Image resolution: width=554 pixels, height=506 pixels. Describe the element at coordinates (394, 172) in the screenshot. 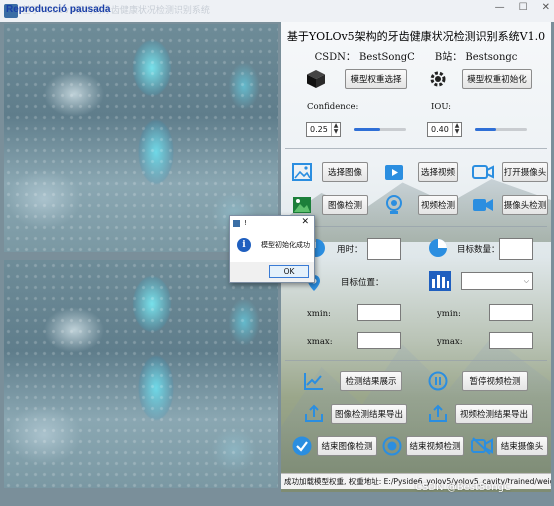

I see `video-play-icon` at that location.